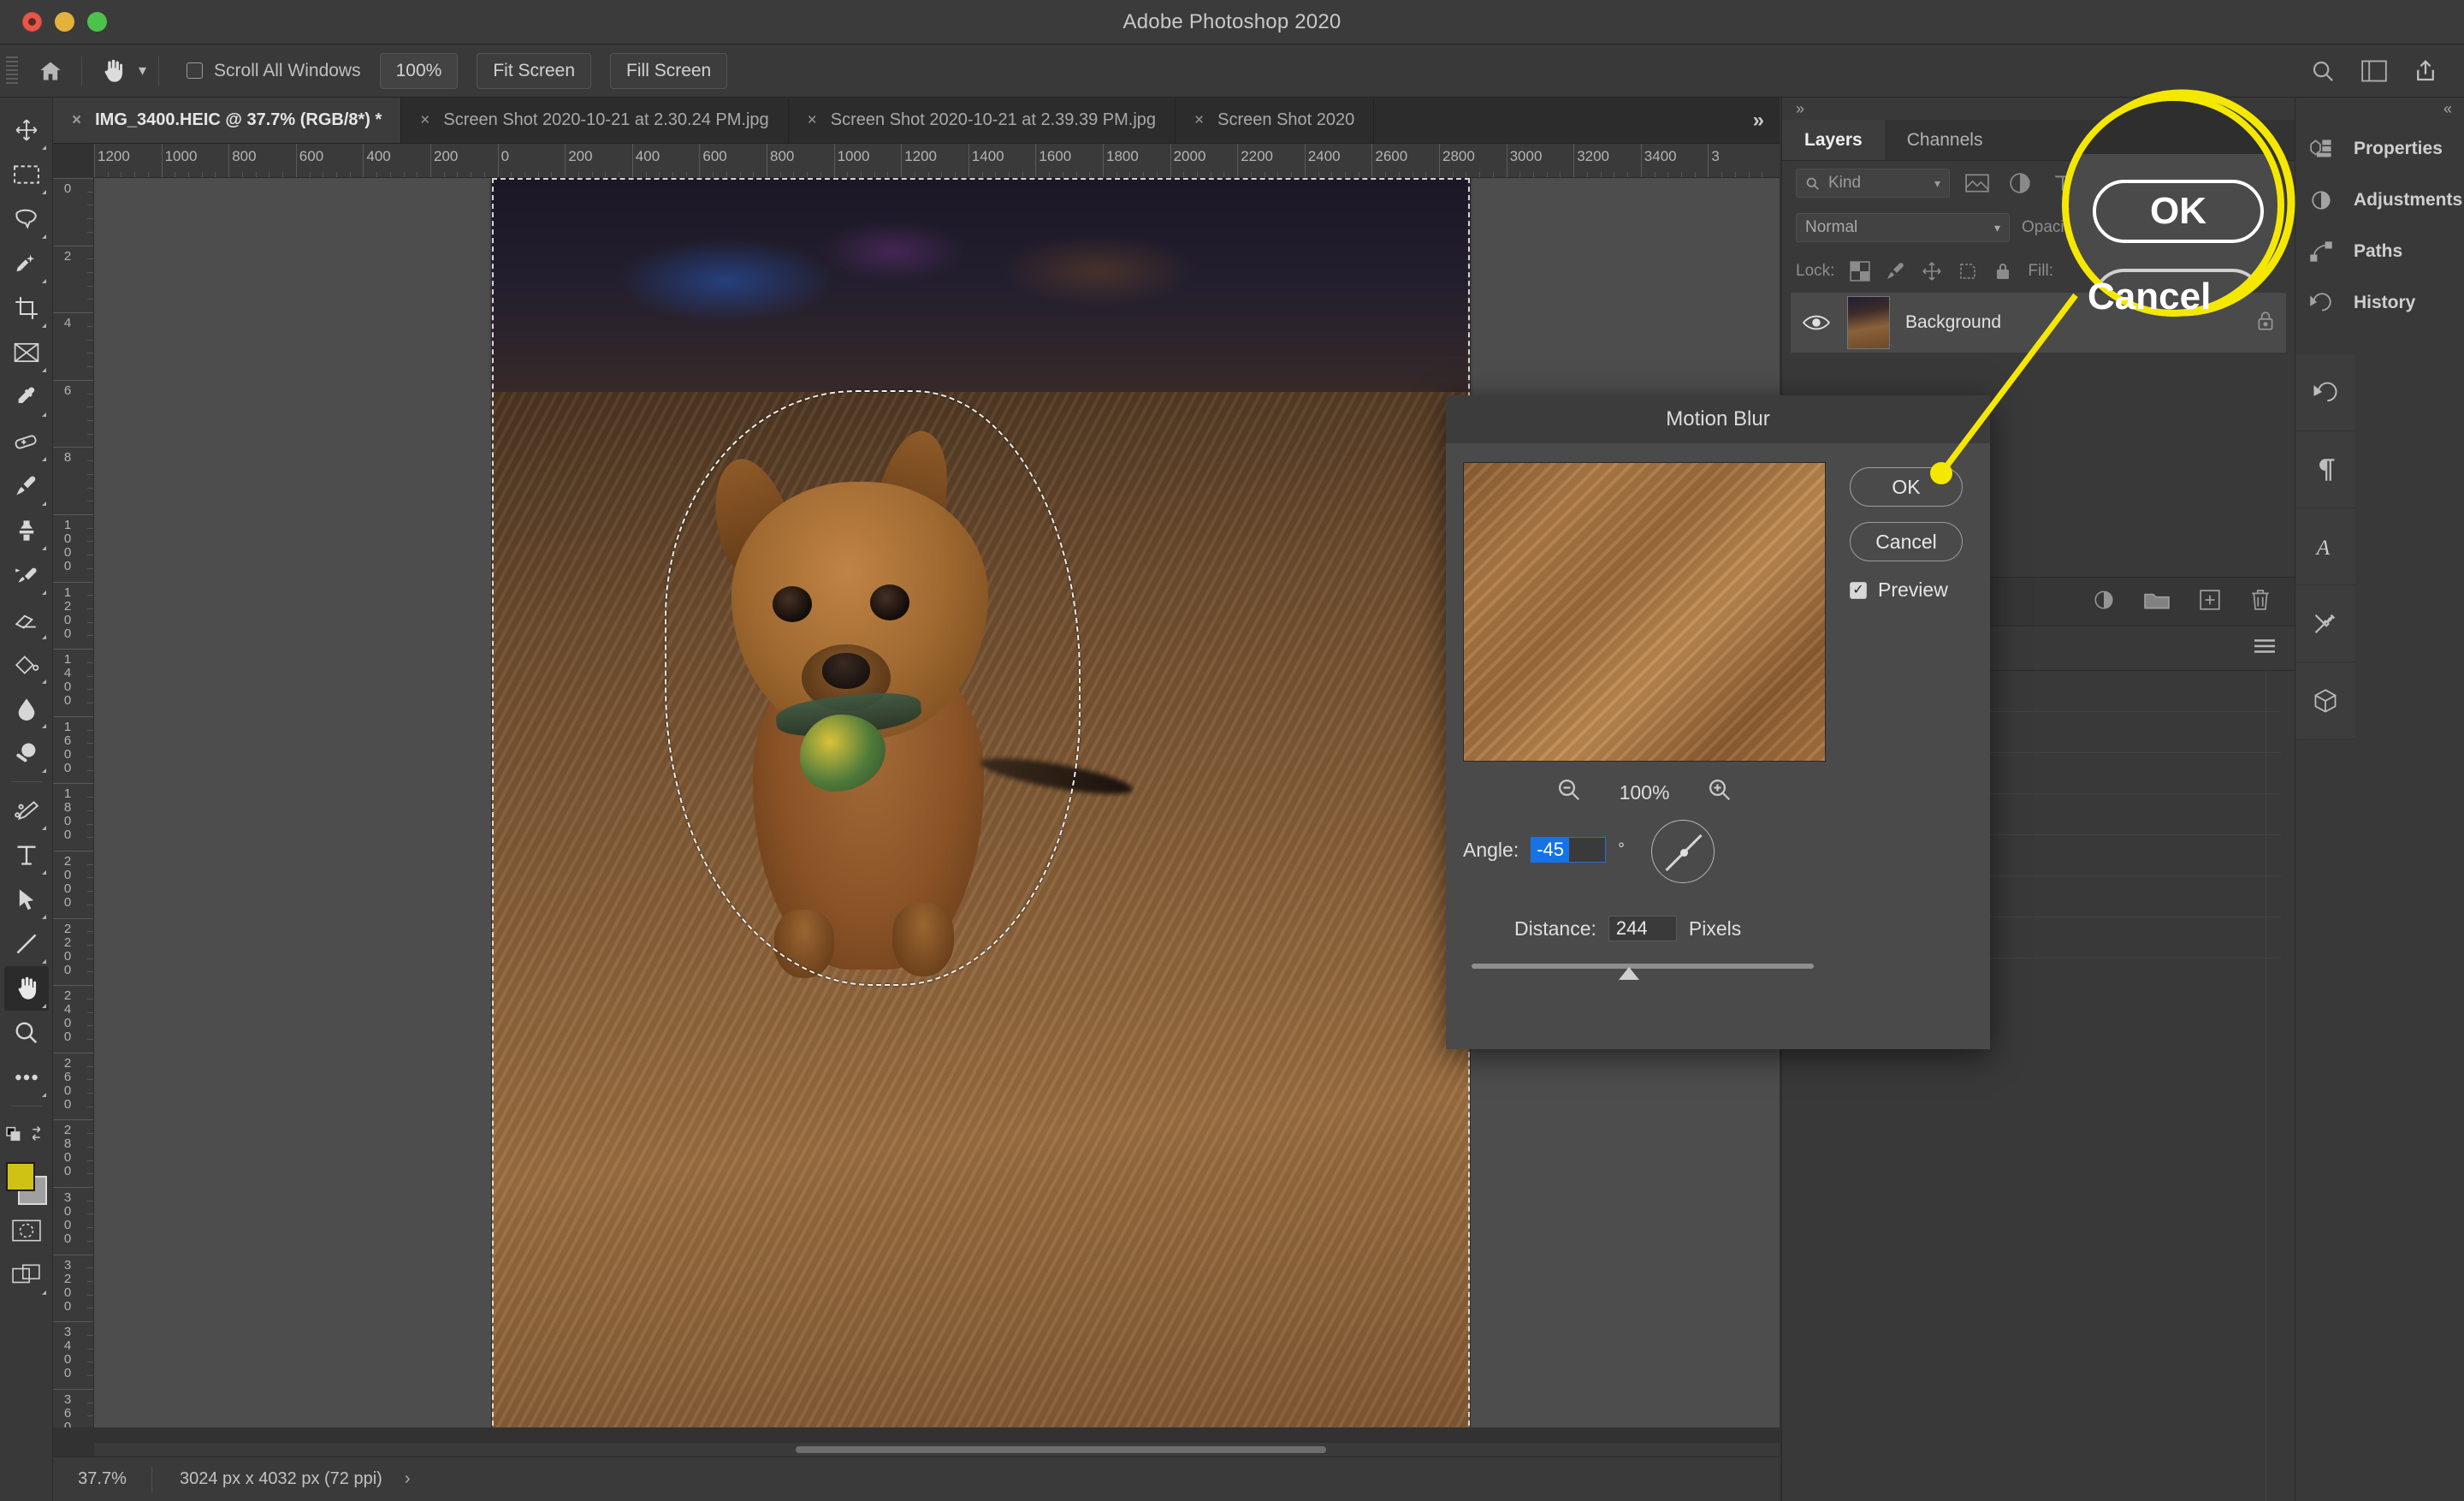 This screenshot has height=1501, width=2464. Describe the element at coordinates (2210, 602) in the screenshot. I see `new-layer-icon` at that location.